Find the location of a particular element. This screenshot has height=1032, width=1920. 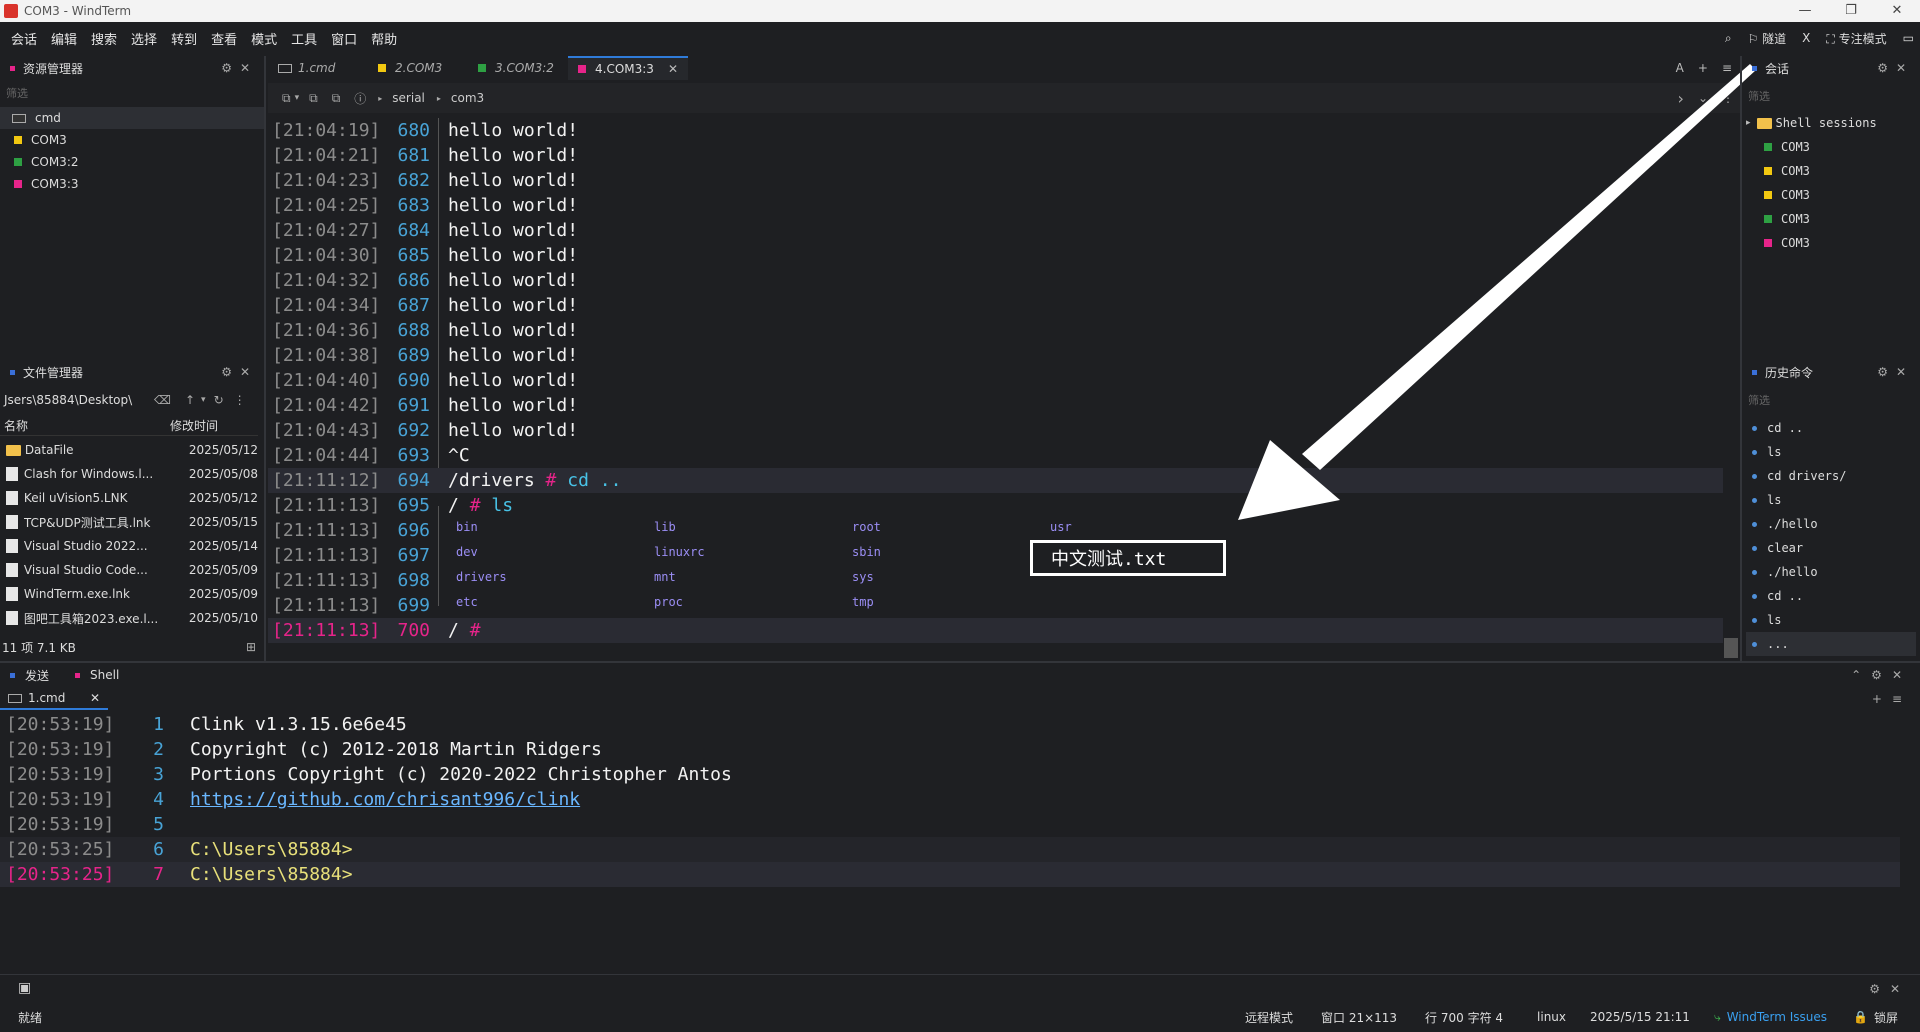

windterm-issues-link: WindTerm Issues is located at coordinates (1777, 1017).